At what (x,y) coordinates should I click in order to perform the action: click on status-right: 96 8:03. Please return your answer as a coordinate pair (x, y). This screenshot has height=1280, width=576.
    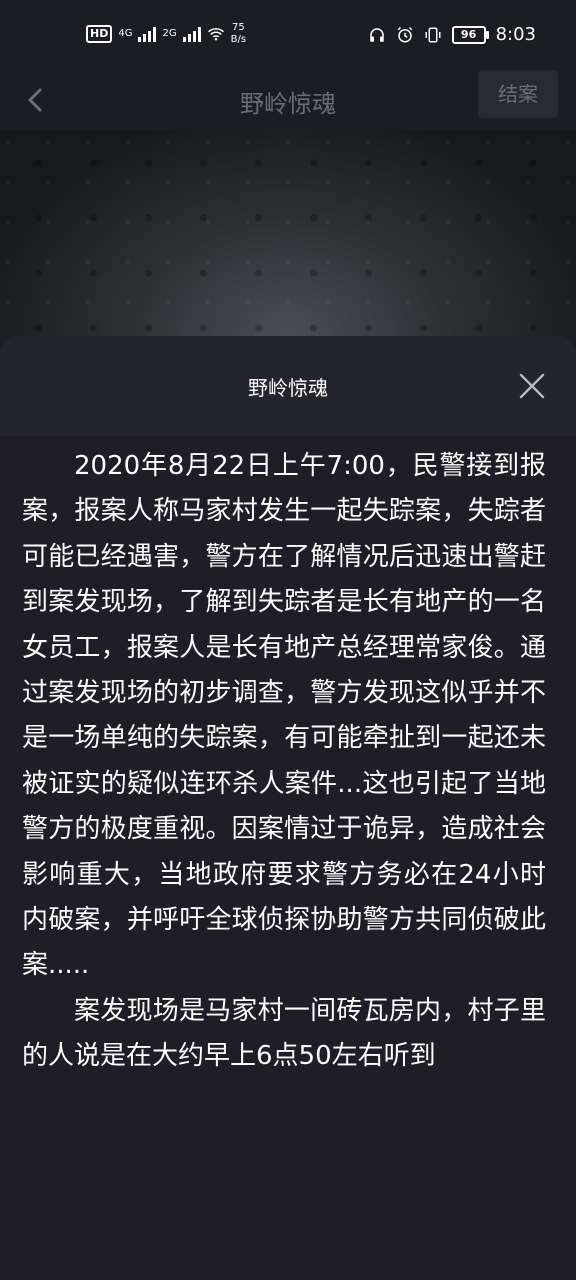
    Looking at the image, I should click on (452, 34).